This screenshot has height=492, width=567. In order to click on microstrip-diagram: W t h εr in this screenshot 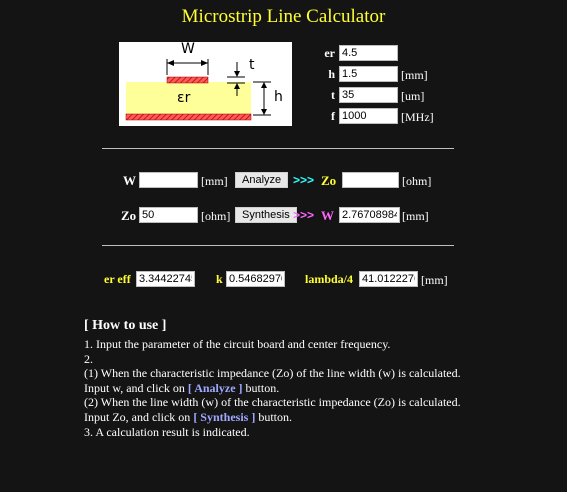, I will do `click(205, 83)`.